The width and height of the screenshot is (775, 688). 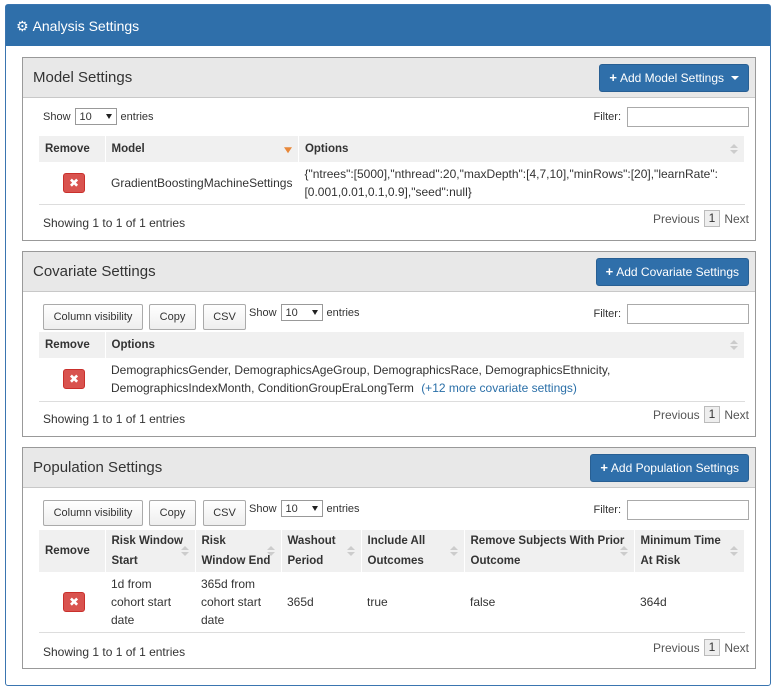 I want to click on model-settings-title: Model Settings, so click(x=83, y=77).